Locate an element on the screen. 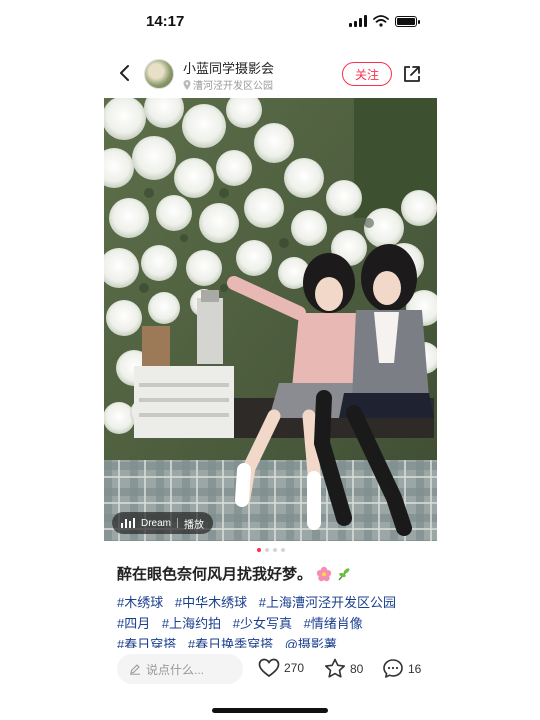 The width and height of the screenshot is (540, 720). hashtag-link: #春日换季穿搭 is located at coordinates (230, 642).